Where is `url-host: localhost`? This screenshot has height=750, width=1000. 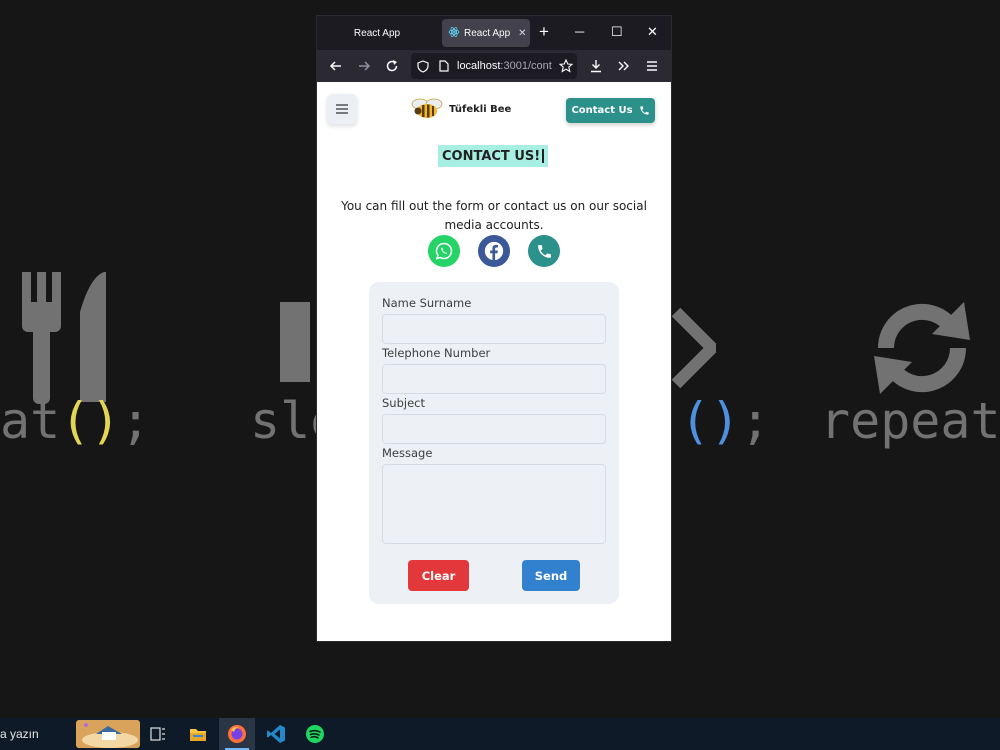 url-host: localhost is located at coordinates (479, 66).